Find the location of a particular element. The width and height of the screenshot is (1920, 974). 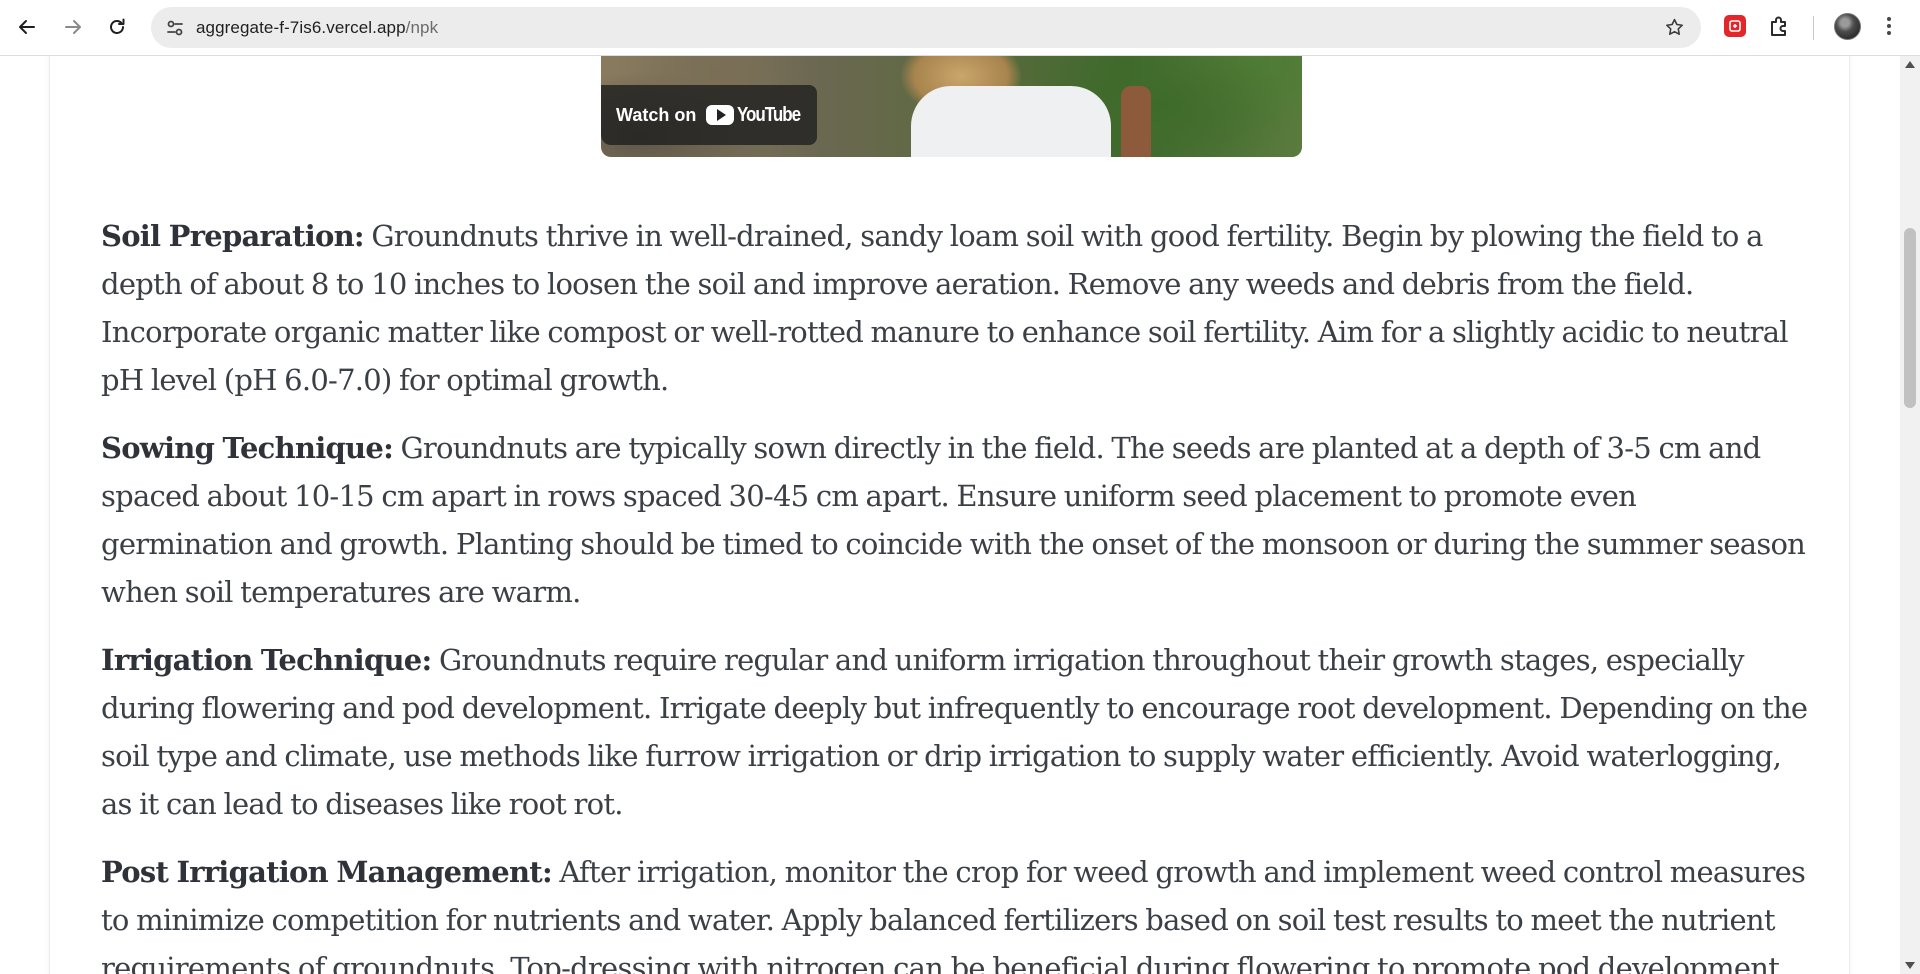

youtube-play-icon is located at coordinates (720, 115).